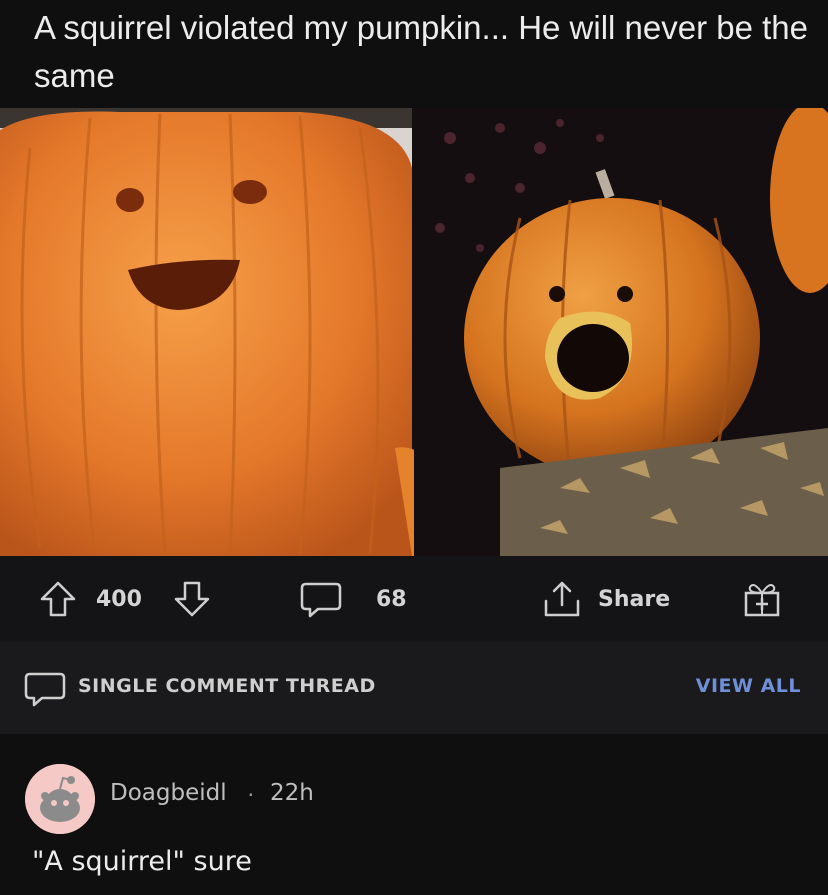  What do you see at coordinates (748, 686) in the screenshot?
I see `view-all-link: VIEW ALL` at bounding box center [748, 686].